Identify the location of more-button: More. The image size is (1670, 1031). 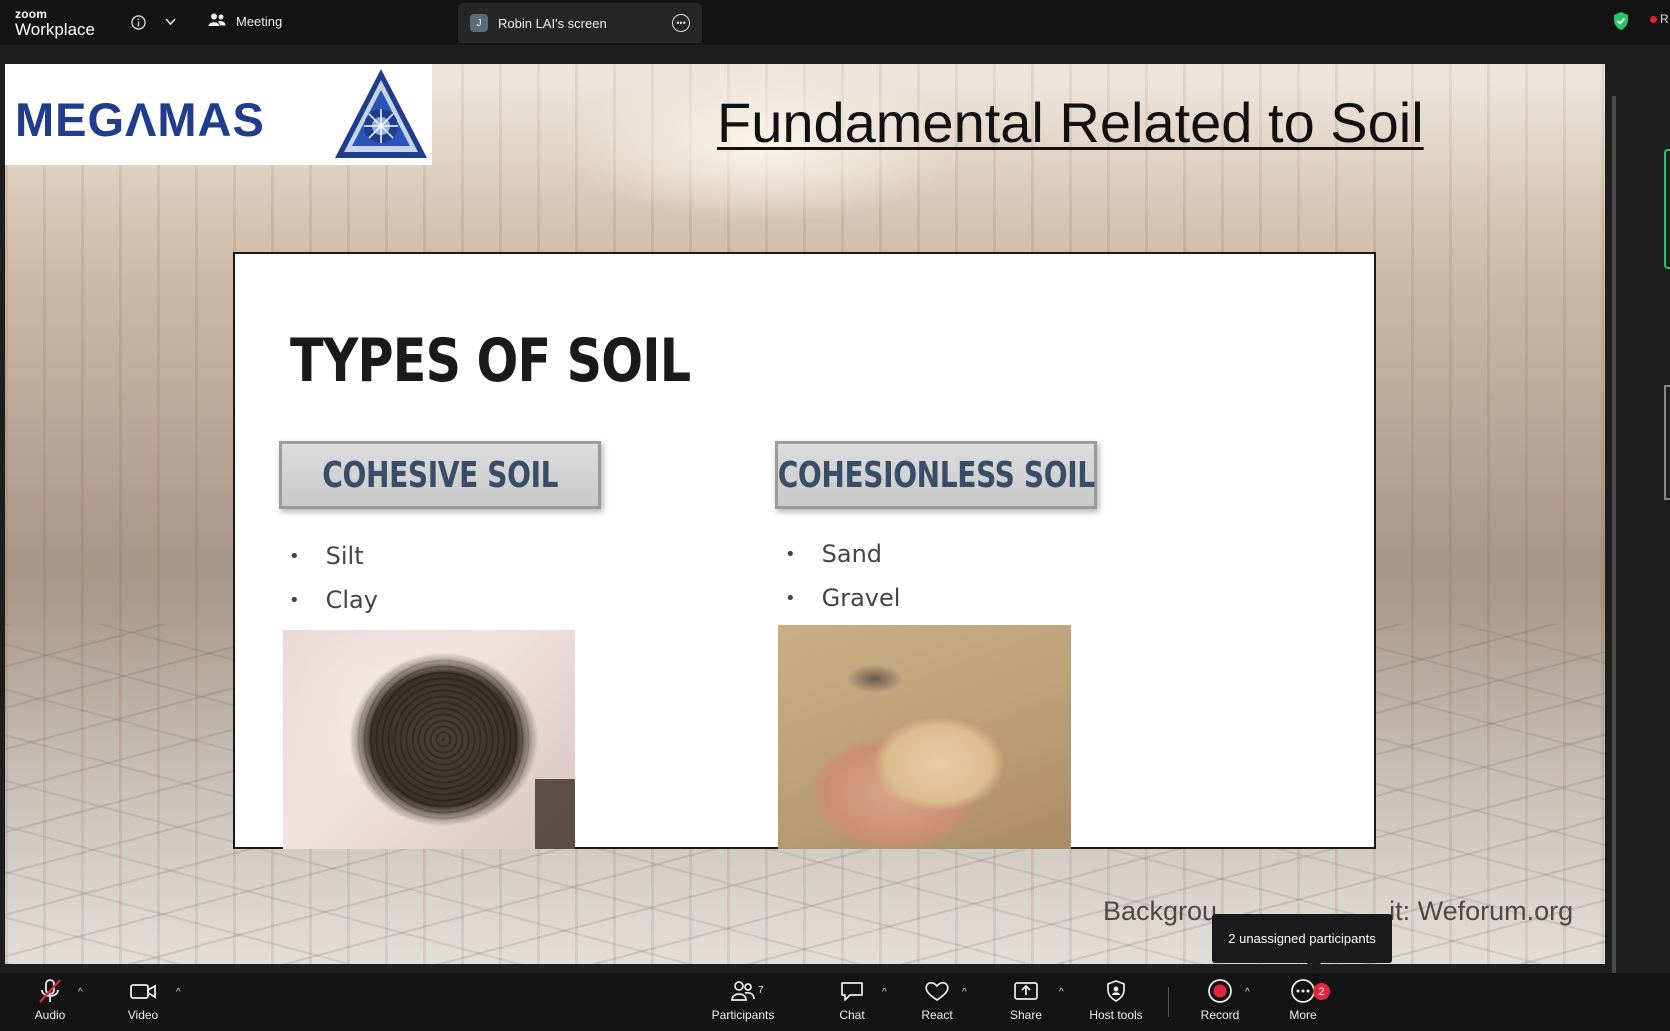
(1303, 1003).